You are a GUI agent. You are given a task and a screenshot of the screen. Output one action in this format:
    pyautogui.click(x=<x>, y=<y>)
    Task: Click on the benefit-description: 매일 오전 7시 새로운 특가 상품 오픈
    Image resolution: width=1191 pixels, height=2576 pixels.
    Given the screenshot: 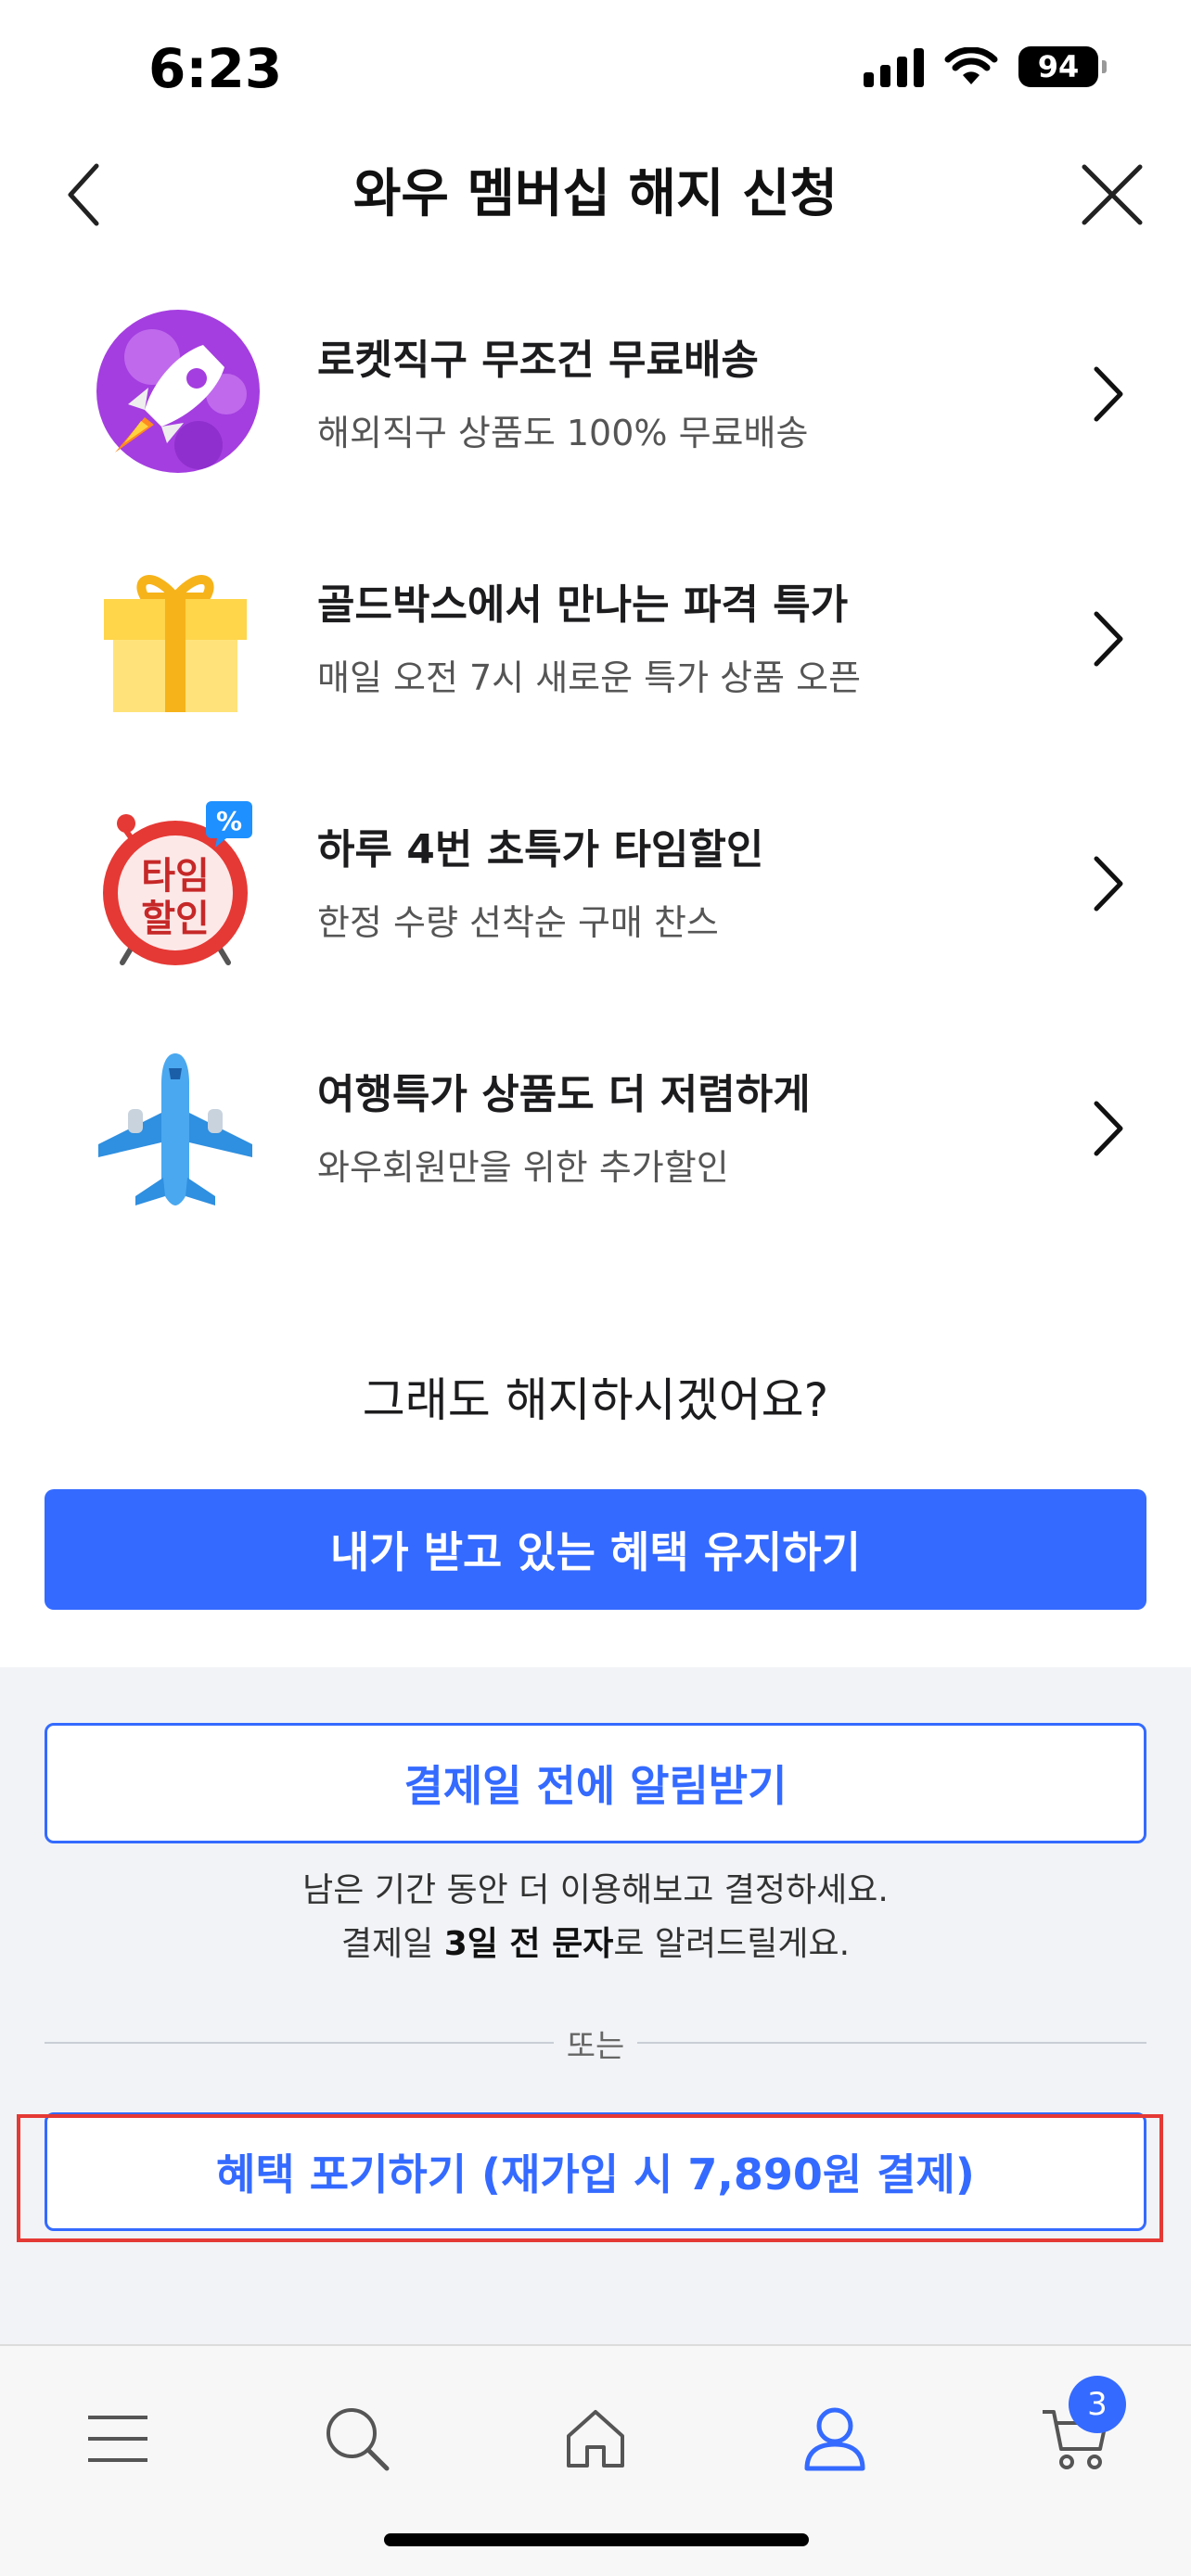 What is the action you would take?
    pyautogui.click(x=589, y=677)
    